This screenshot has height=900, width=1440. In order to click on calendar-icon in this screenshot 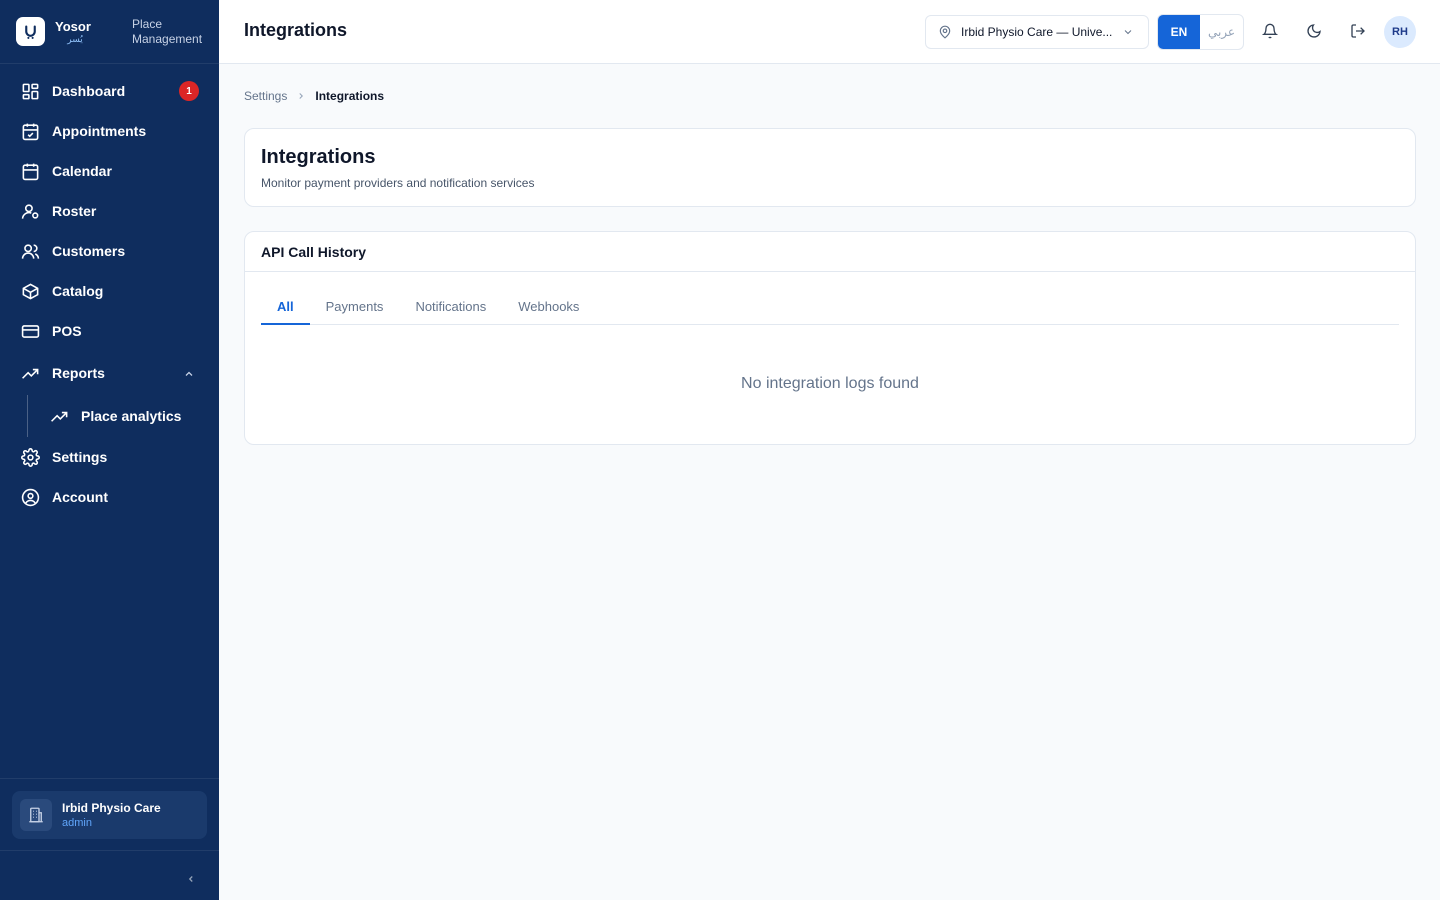, I will do `click(30, 171)`.